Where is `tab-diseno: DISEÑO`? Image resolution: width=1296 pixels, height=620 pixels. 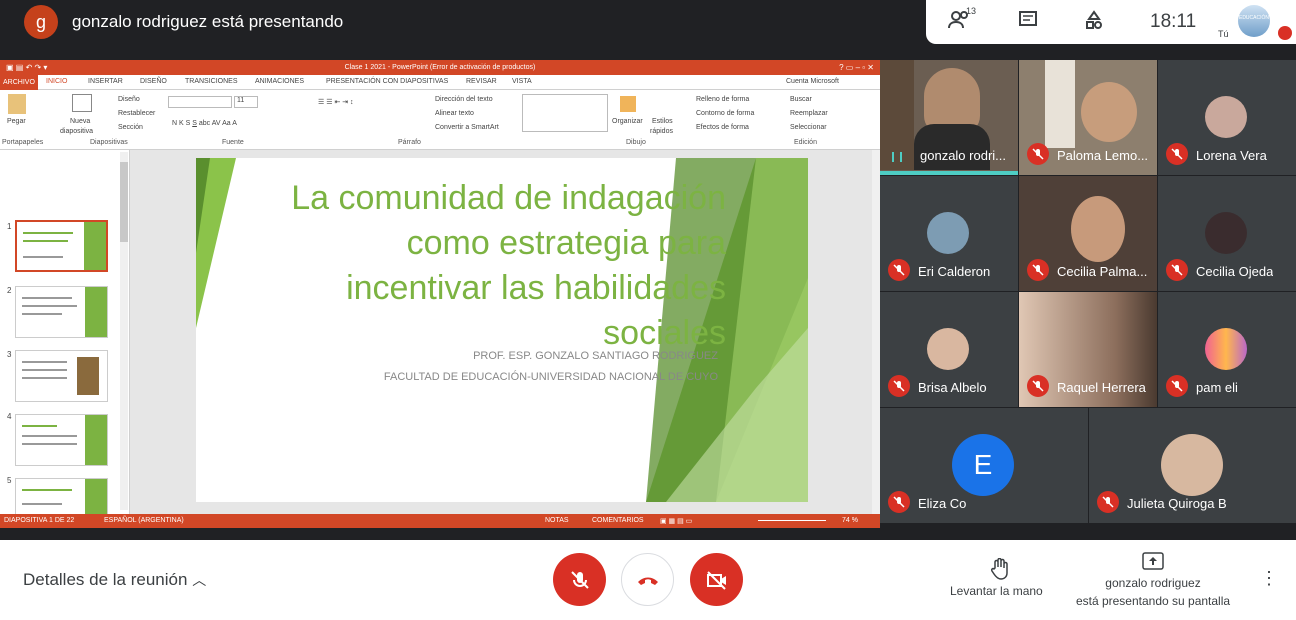
tab-diseno: DISEÑO is located at coordinates (153, 81).